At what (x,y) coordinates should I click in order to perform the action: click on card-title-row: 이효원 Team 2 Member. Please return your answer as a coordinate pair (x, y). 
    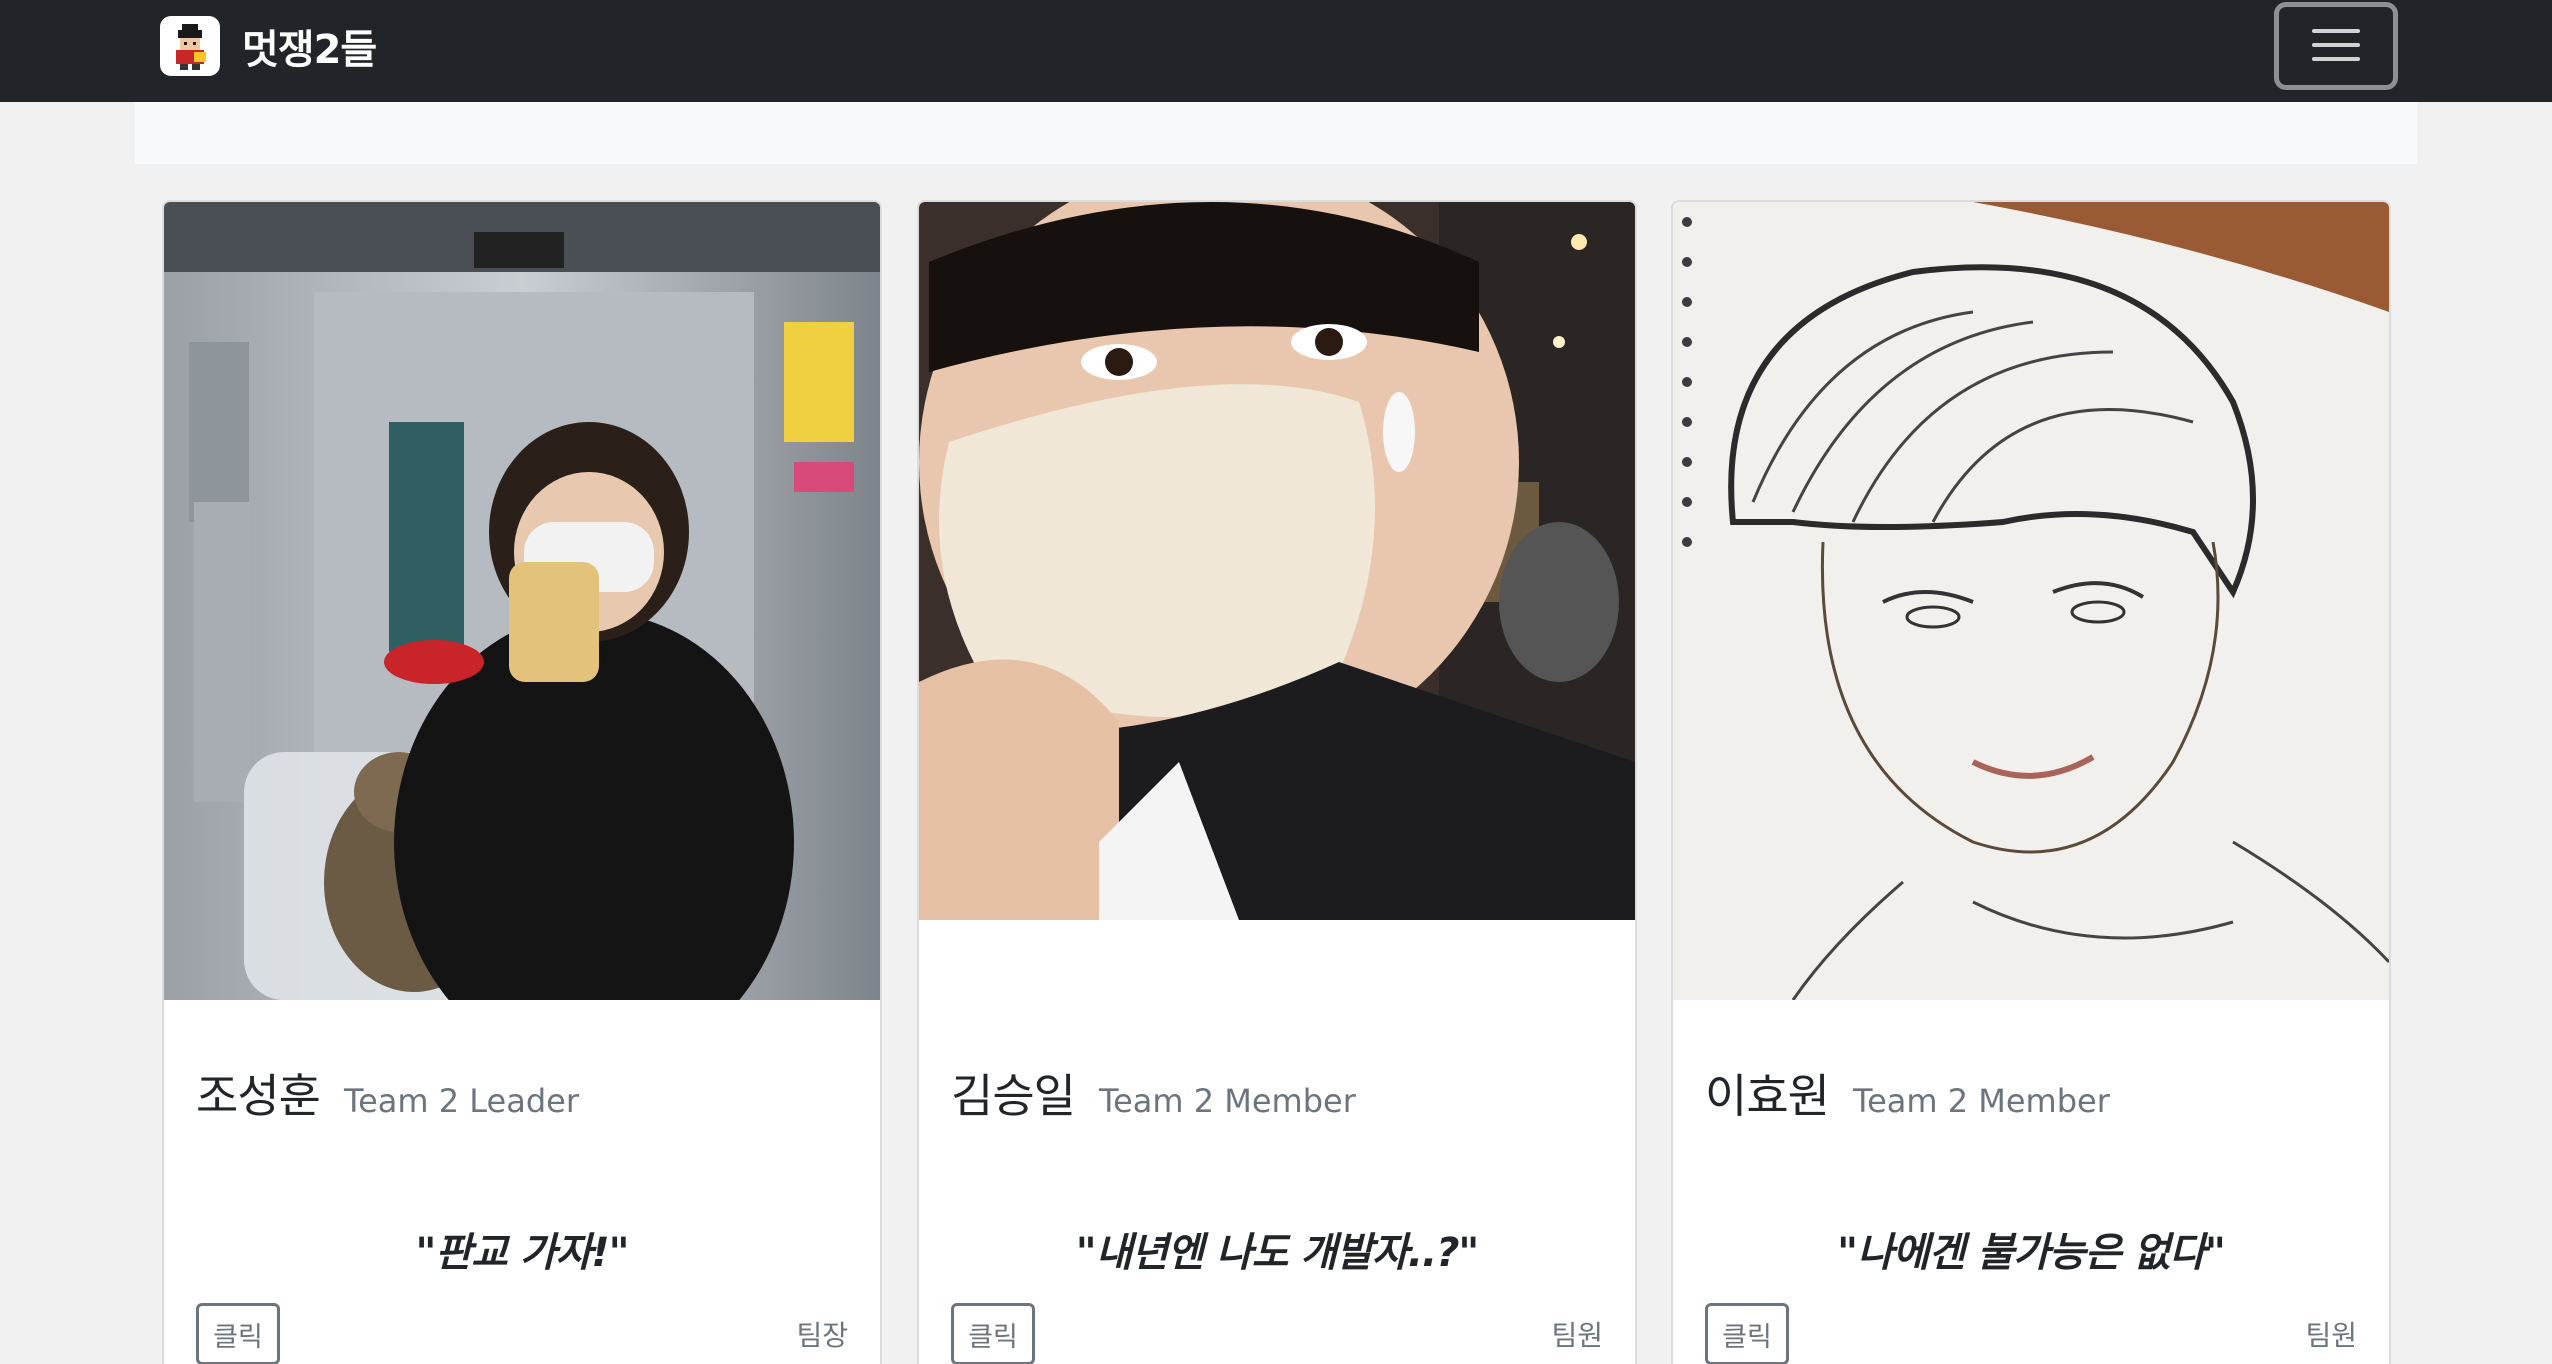
    Looking at the image, I should click on (1907, 1093).